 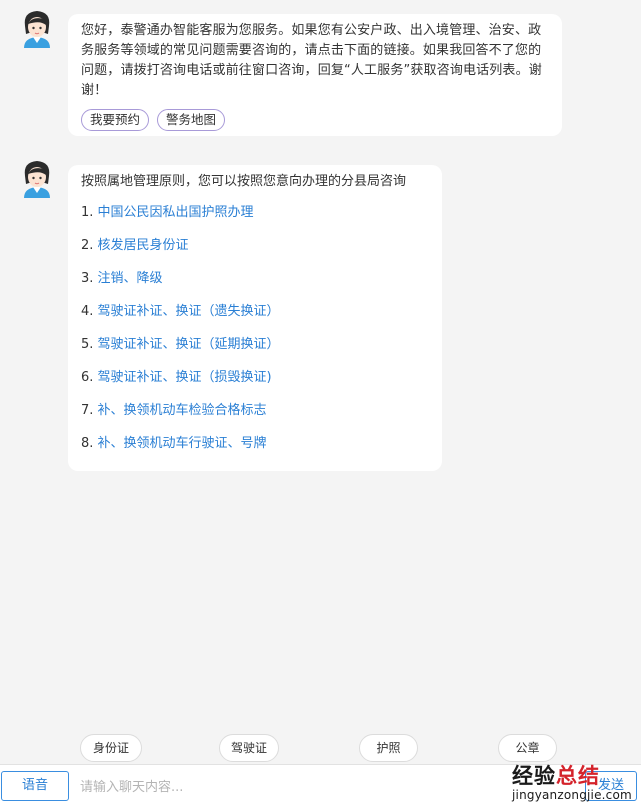 What do you see at coordinates (611, 786) in the screenshot?
I see `send-button: 发送` at bounding box center [611, 786].